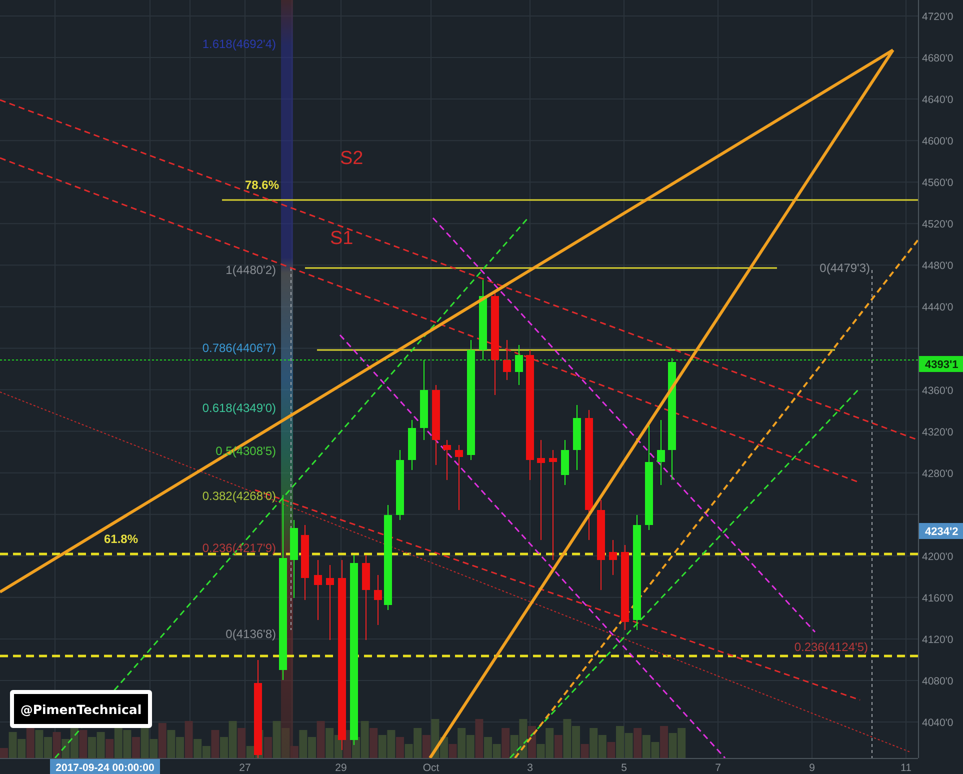 The image size is (963, 774). Describe the element at coordinates (938, 640) in the screenshot. I see `price-axis-label: 4120'0` at that location.